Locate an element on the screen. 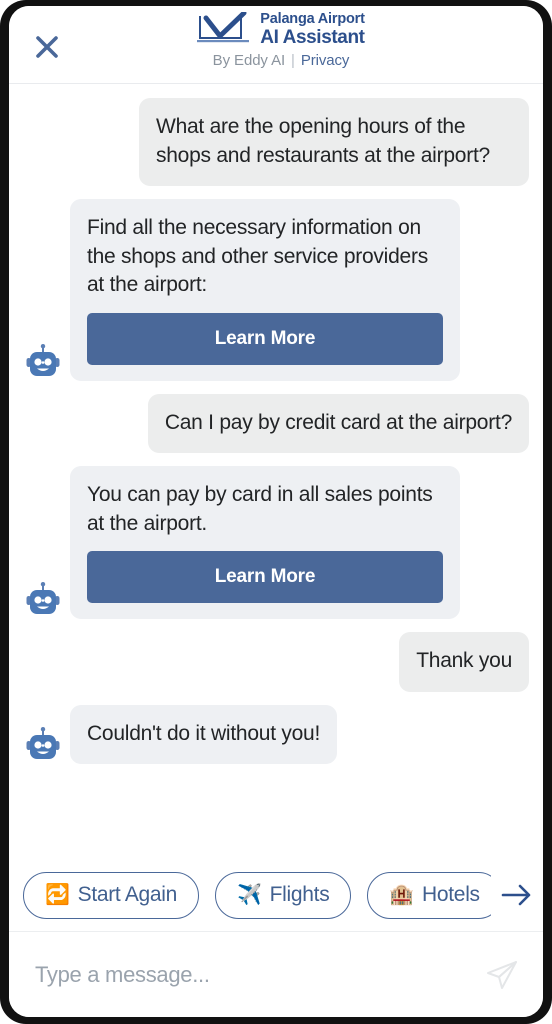 Image resolution: width=552 pixels, height=1024 pixels. user-message-bubble: Thank you is located at coordinates (464, 662).